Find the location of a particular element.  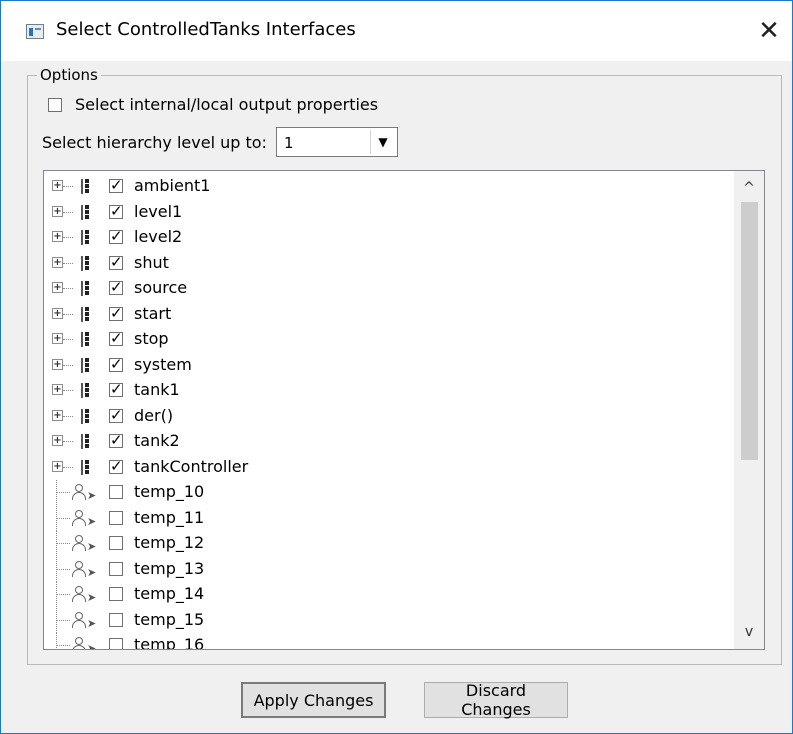

row-label: tankController is located at coordinates (191, 466).